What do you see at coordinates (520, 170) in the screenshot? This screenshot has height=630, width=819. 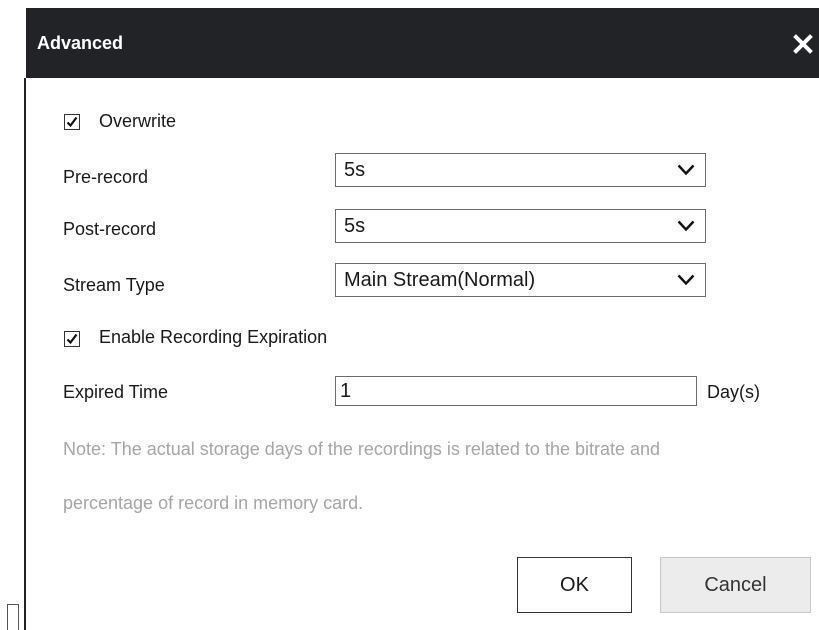 I see `pre-record-select: 5s` at bounding box center [520, 170].